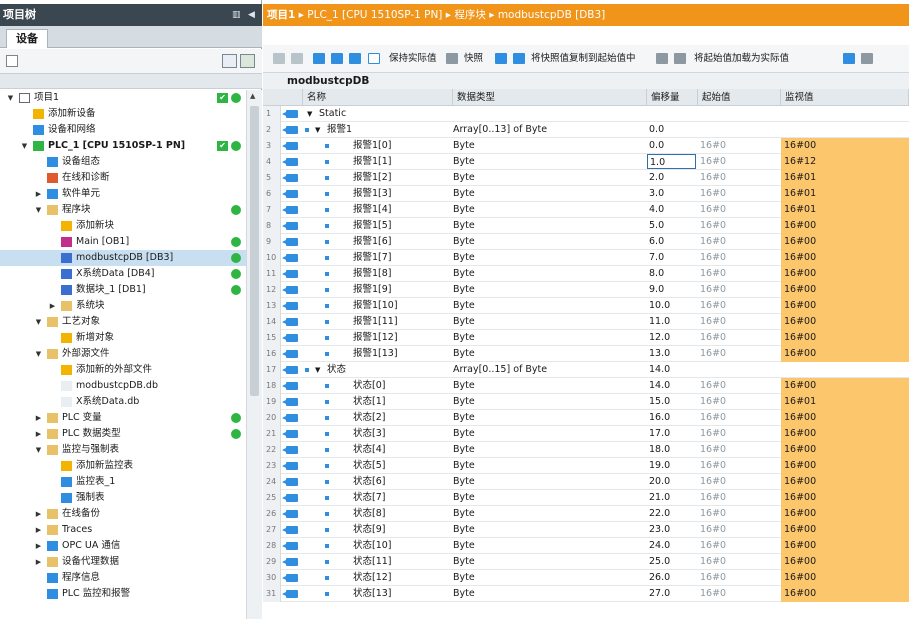  What do you see at coordinates (123, 434) in the screenshot?
I see `tree-item: ▶ PLC 数据类型` at bounding box center [123, 434].